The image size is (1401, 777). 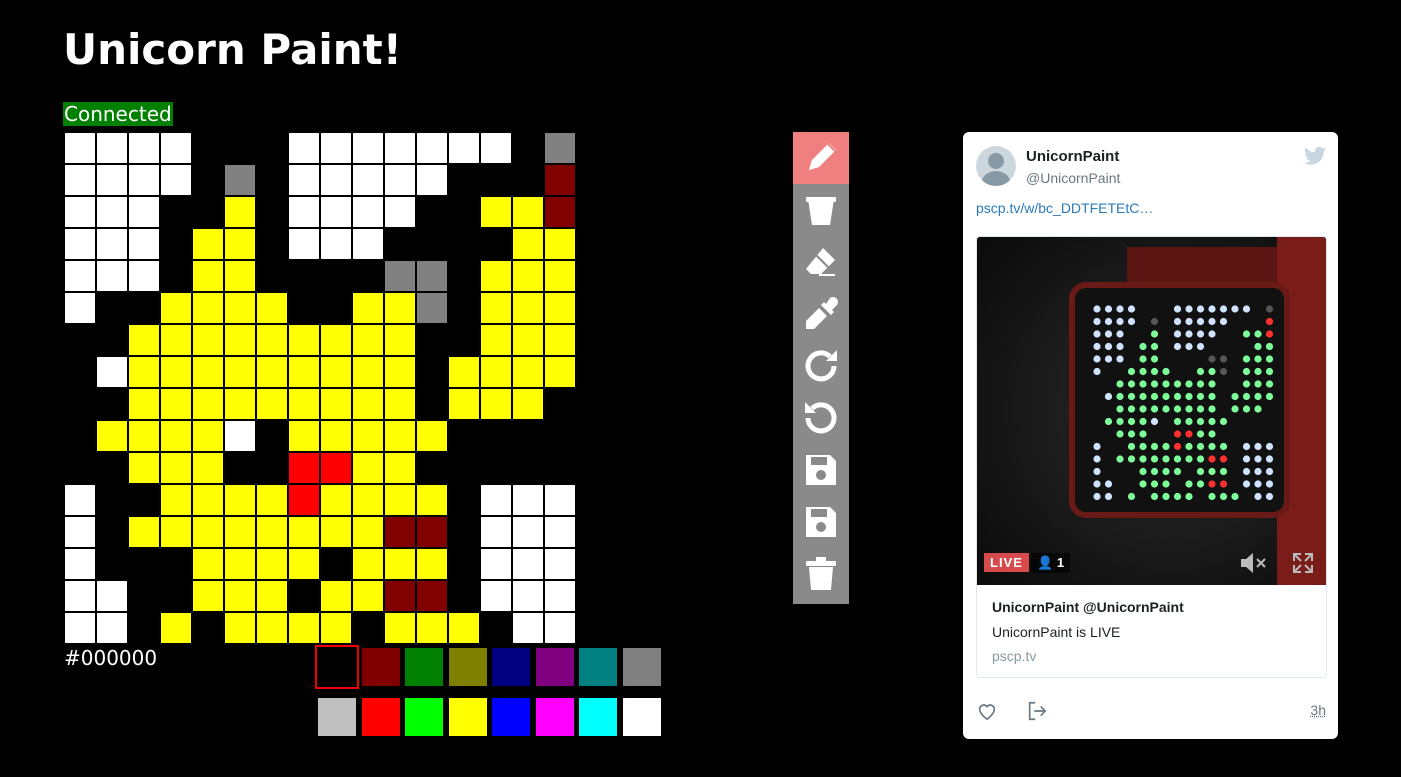 What do you see at coordinates (1254, 563) in the screenshot?
I see `mute-icon` at bounding box center [1254, 563].